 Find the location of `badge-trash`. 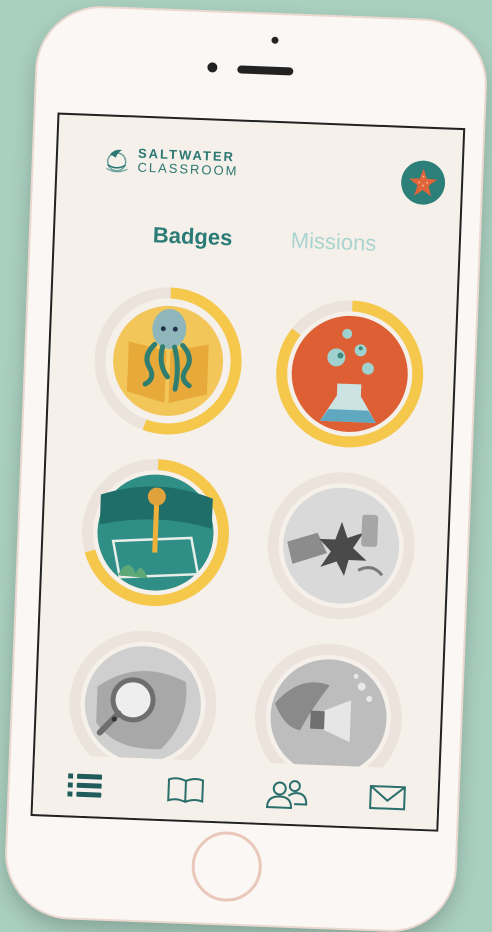

badge-trash is located at coordinates (341, 546).